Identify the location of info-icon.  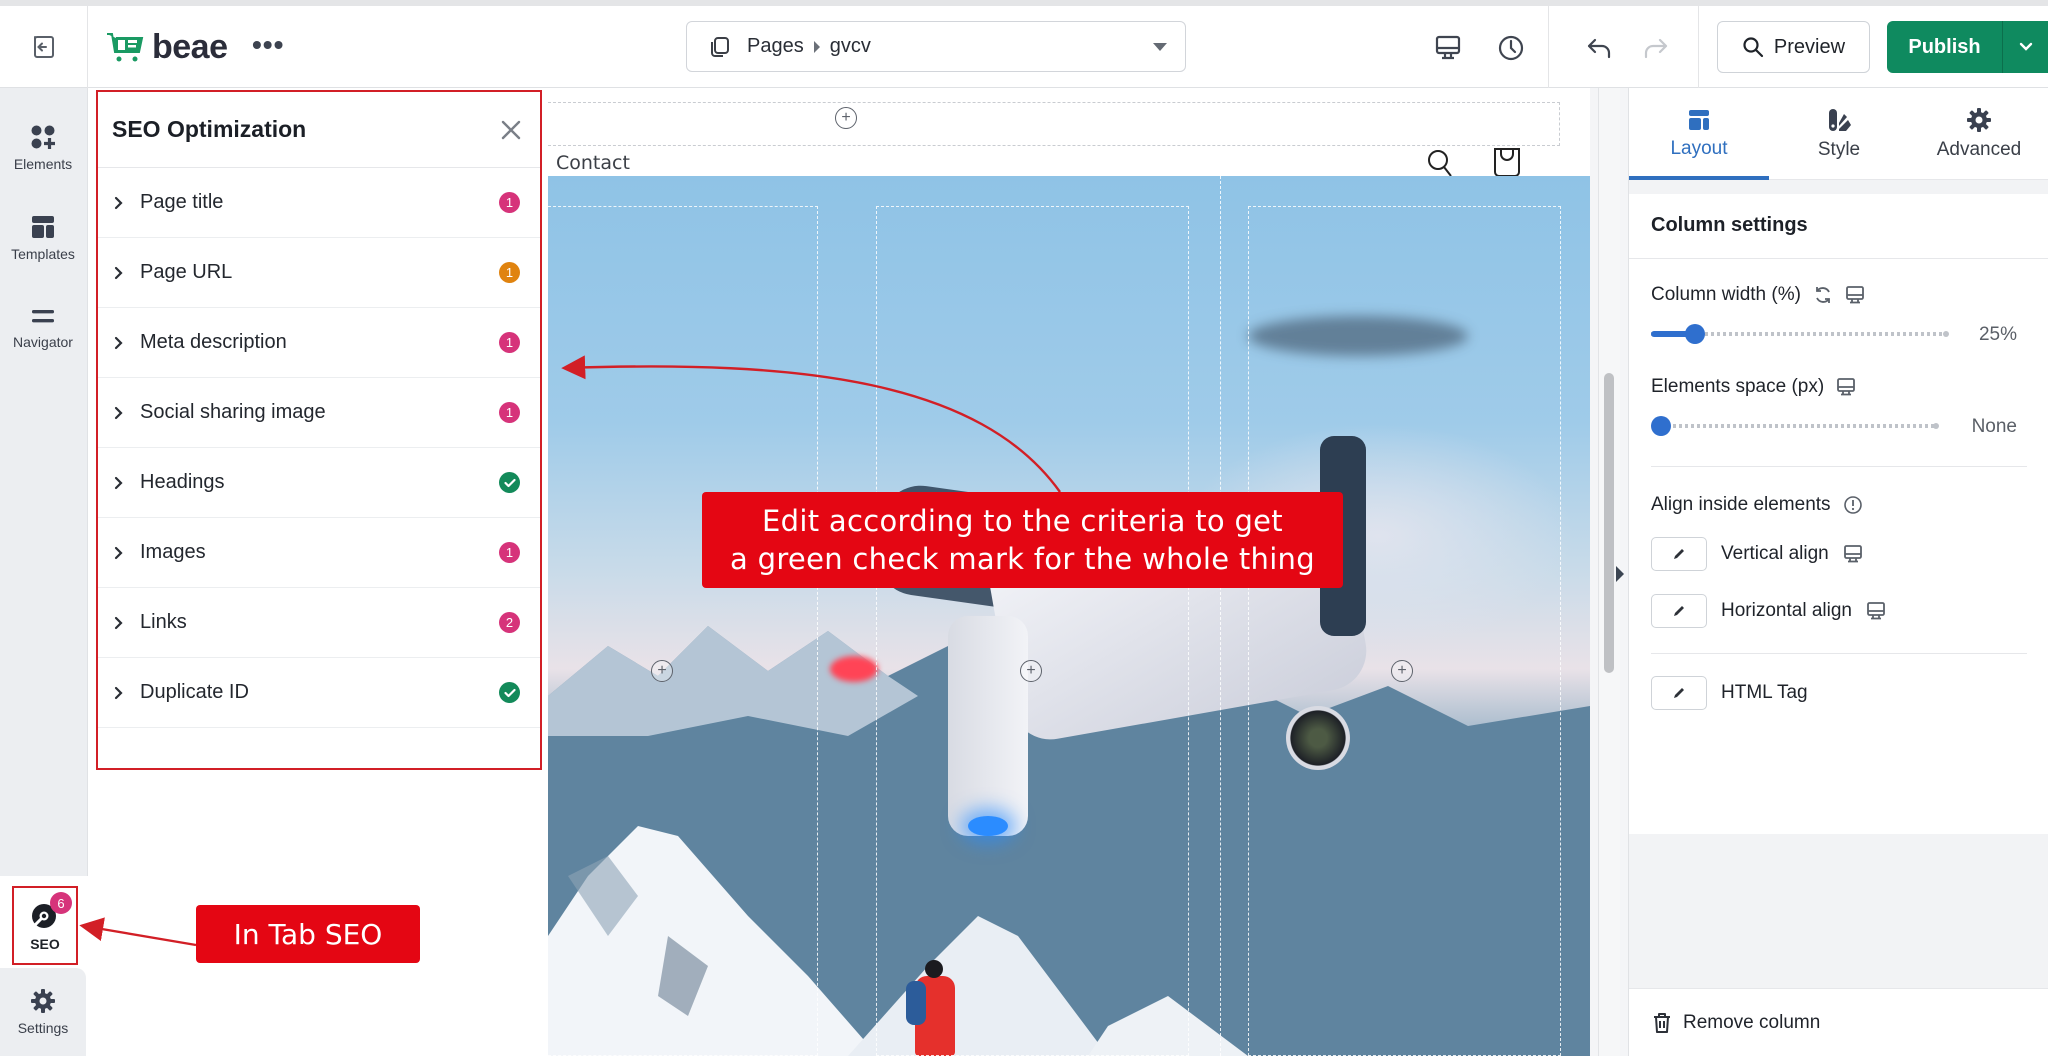
(1853, 505).